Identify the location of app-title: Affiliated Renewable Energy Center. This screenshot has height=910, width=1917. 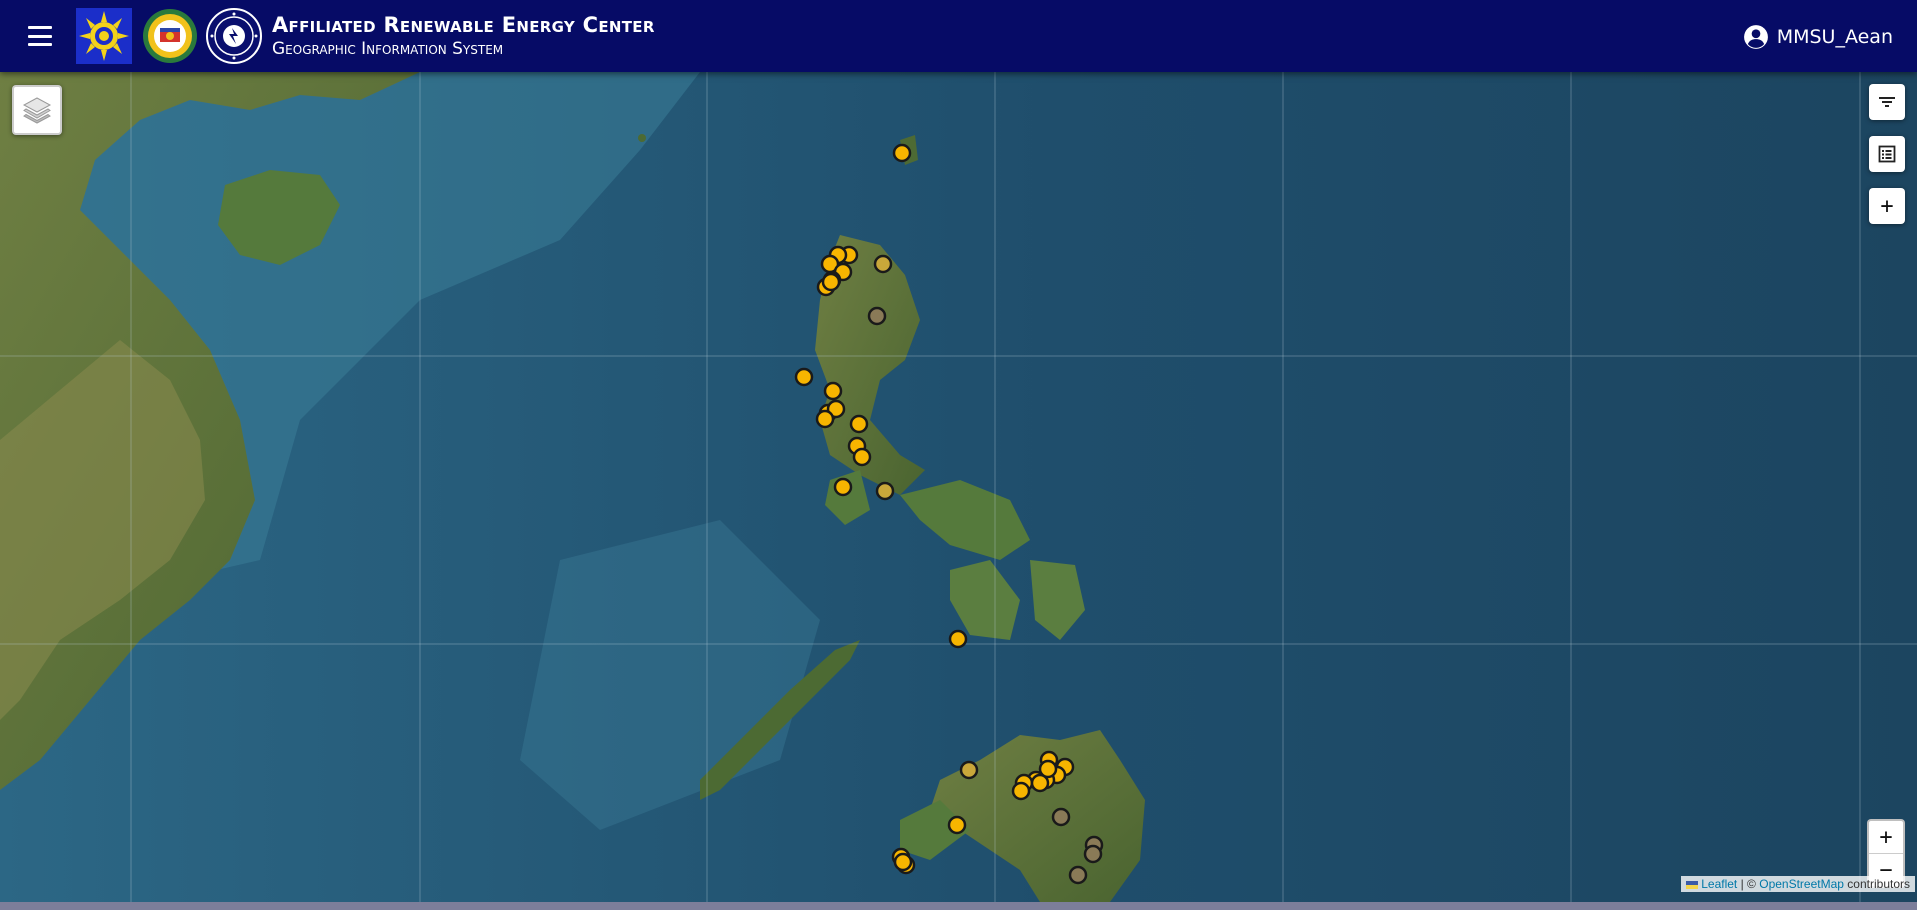
(463, 25).